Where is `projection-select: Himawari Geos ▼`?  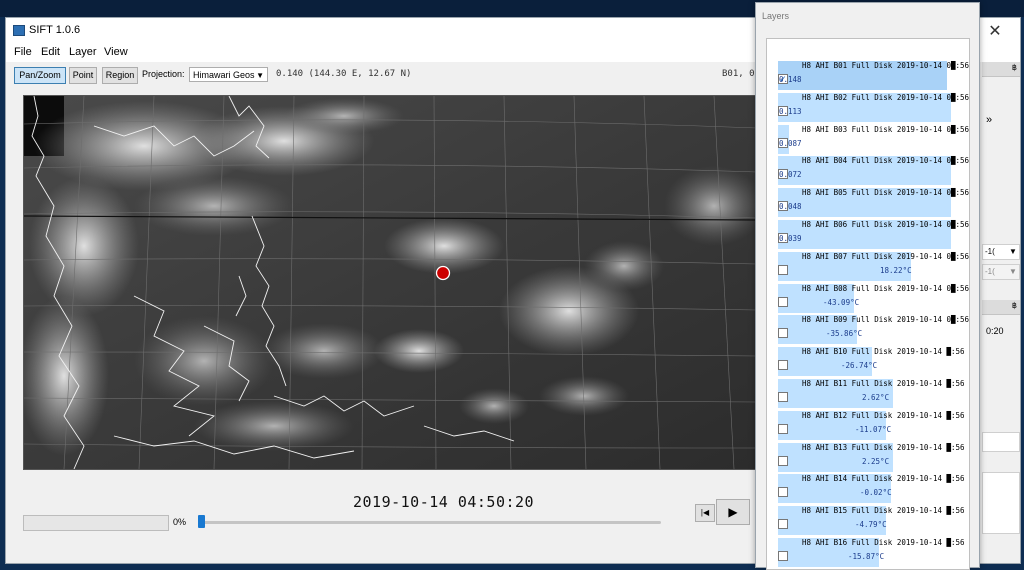
projection-select: Himawari Geos ▼ is located at coordinates (228, 74).